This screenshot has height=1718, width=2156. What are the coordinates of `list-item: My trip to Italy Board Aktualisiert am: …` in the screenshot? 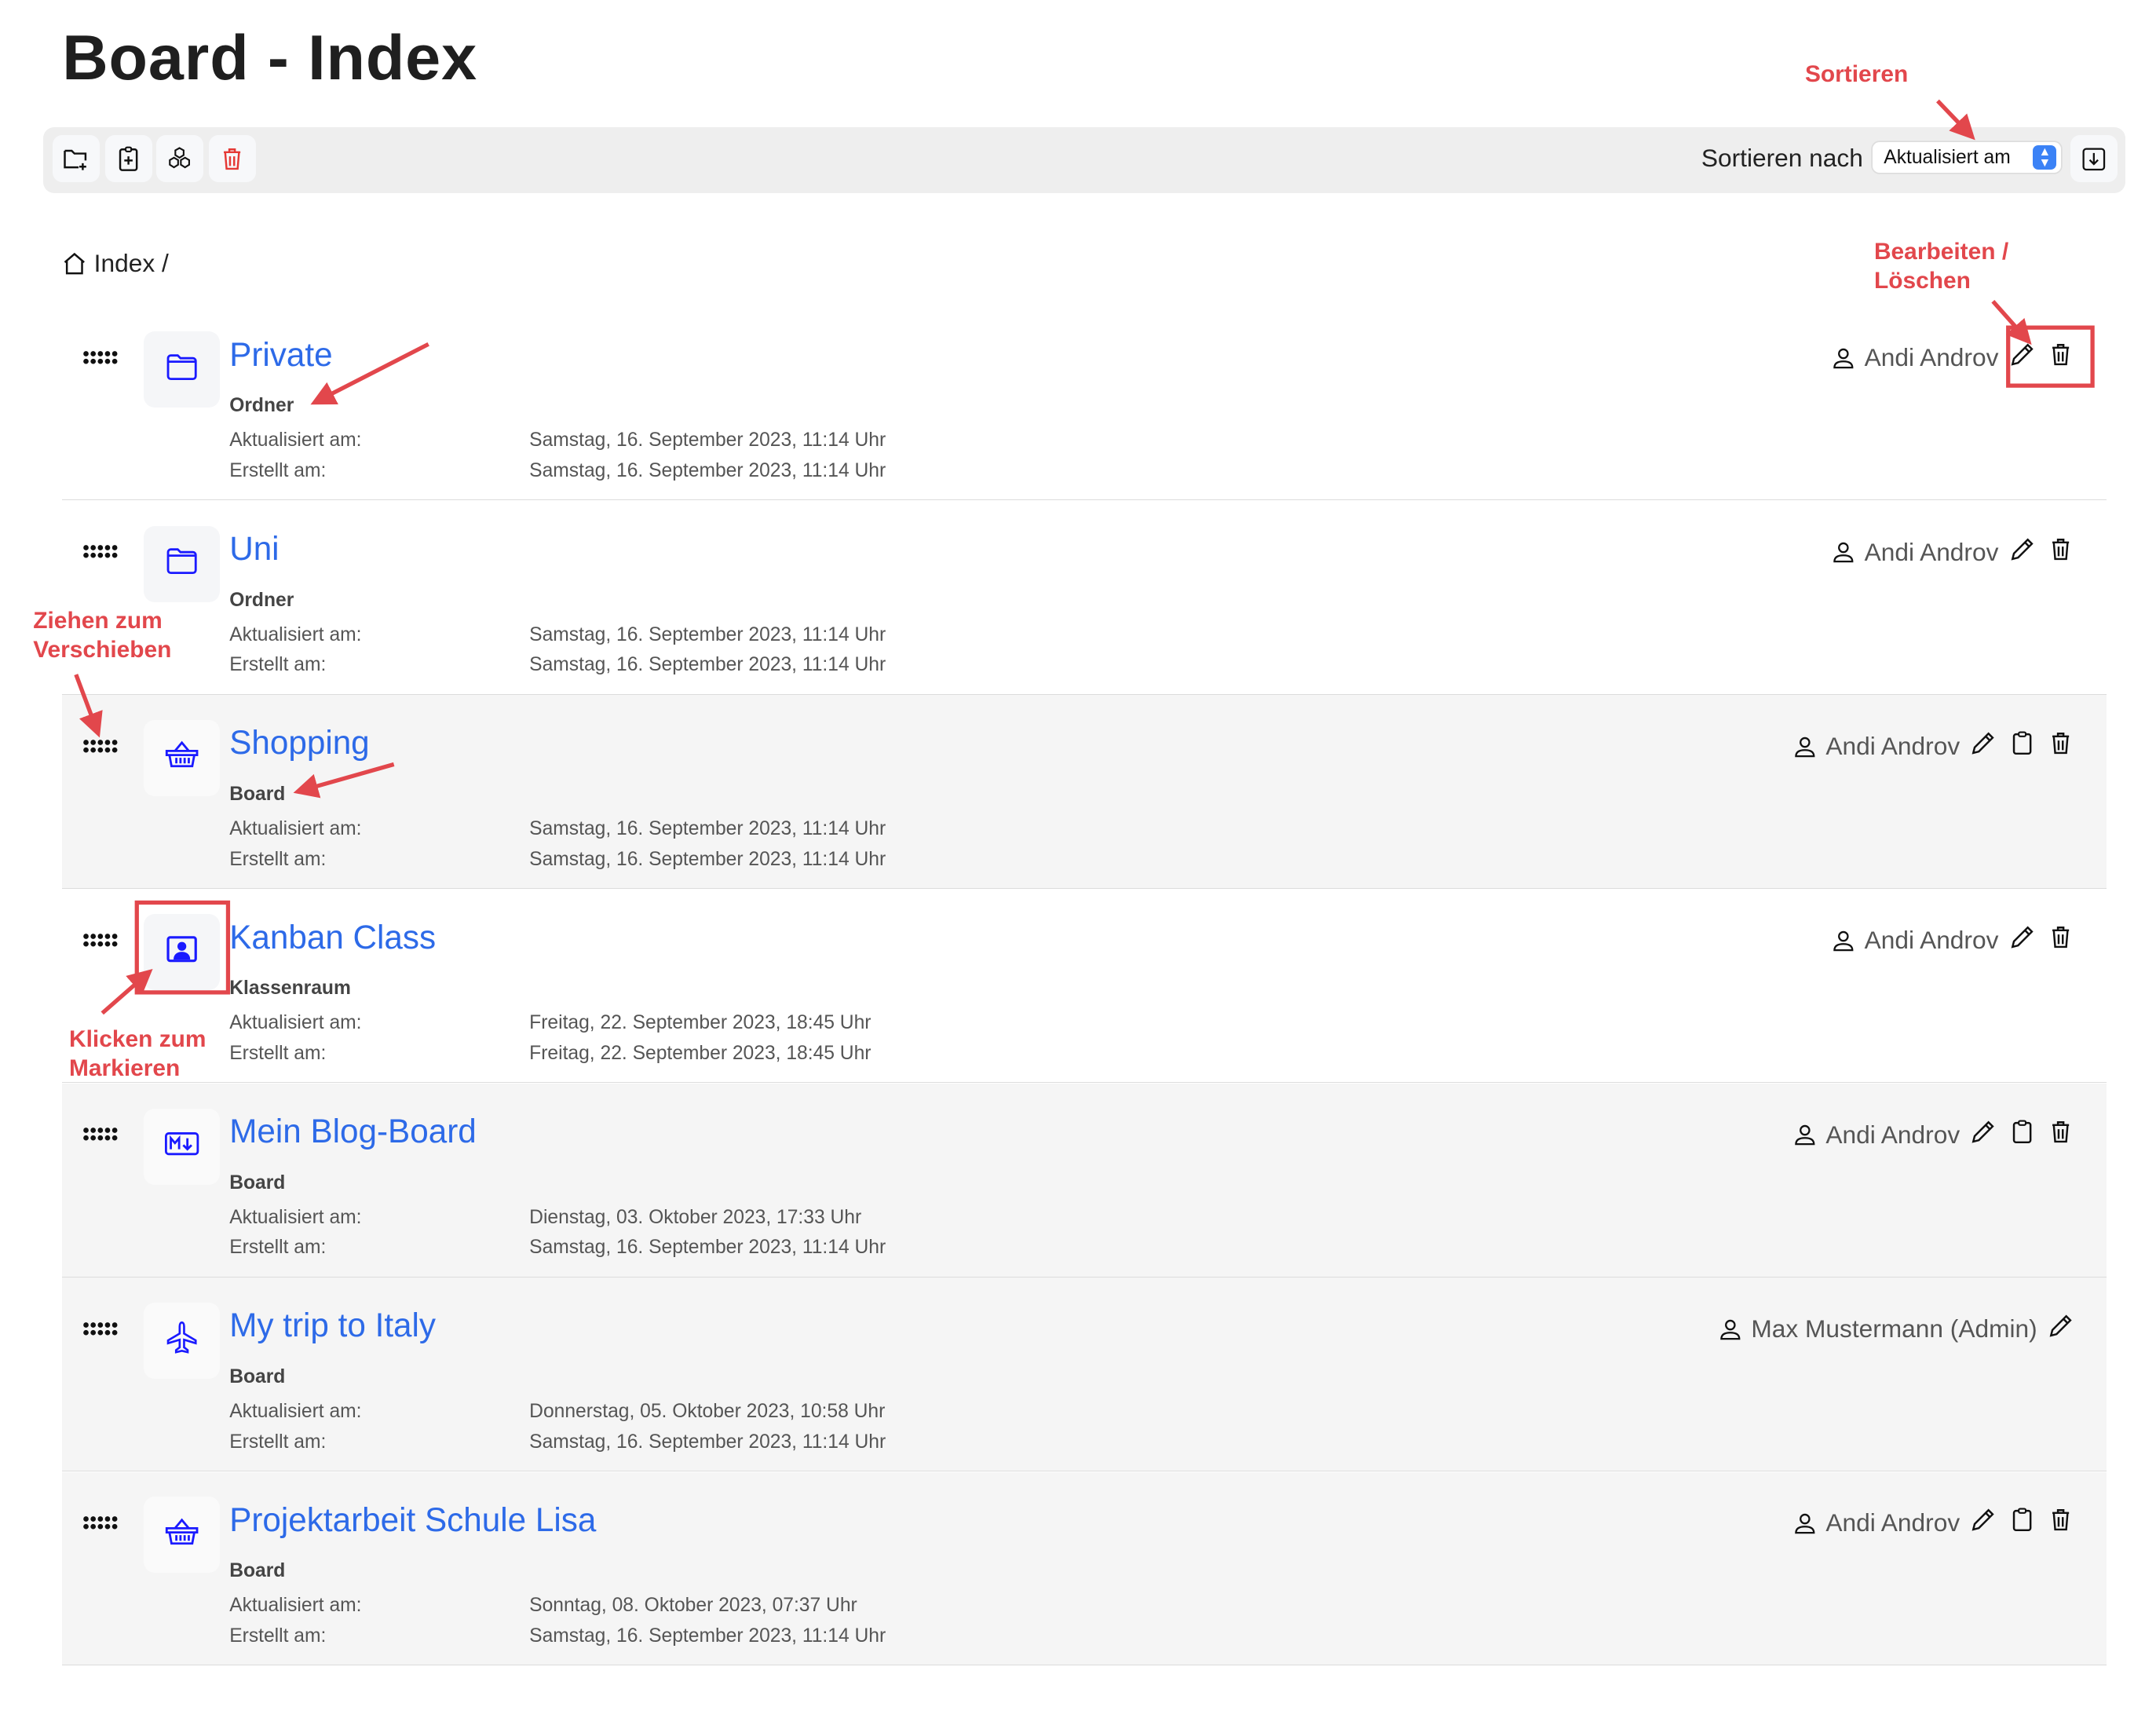 It's located at (1084, 1374).